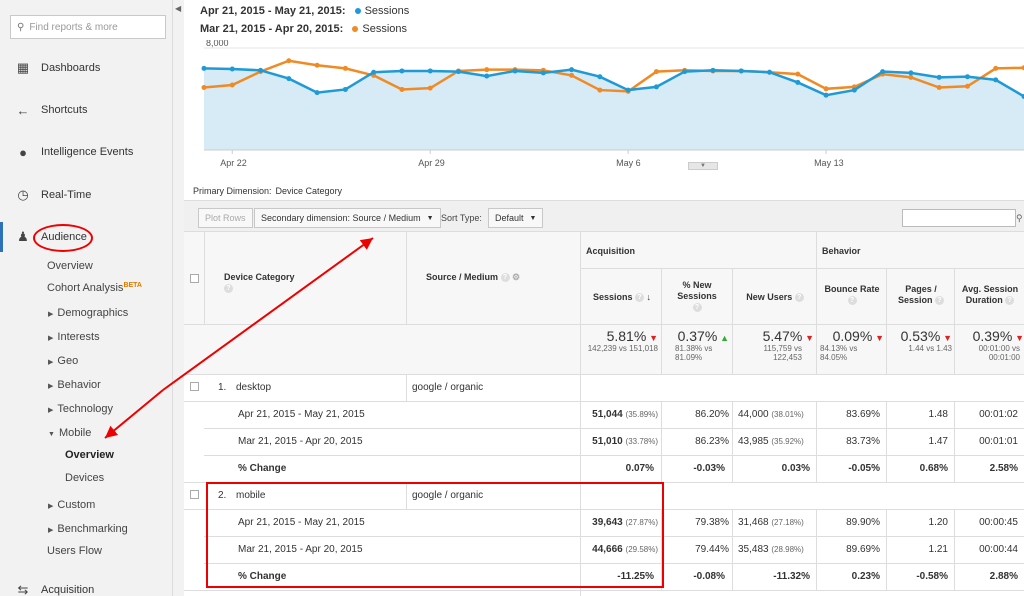 The height and width of the screenshot is (596, 1024). Describe the element at coordinates (852, 295) in the screenshot. I see `header-bounce-rate: Bounce Rate?` at that location.